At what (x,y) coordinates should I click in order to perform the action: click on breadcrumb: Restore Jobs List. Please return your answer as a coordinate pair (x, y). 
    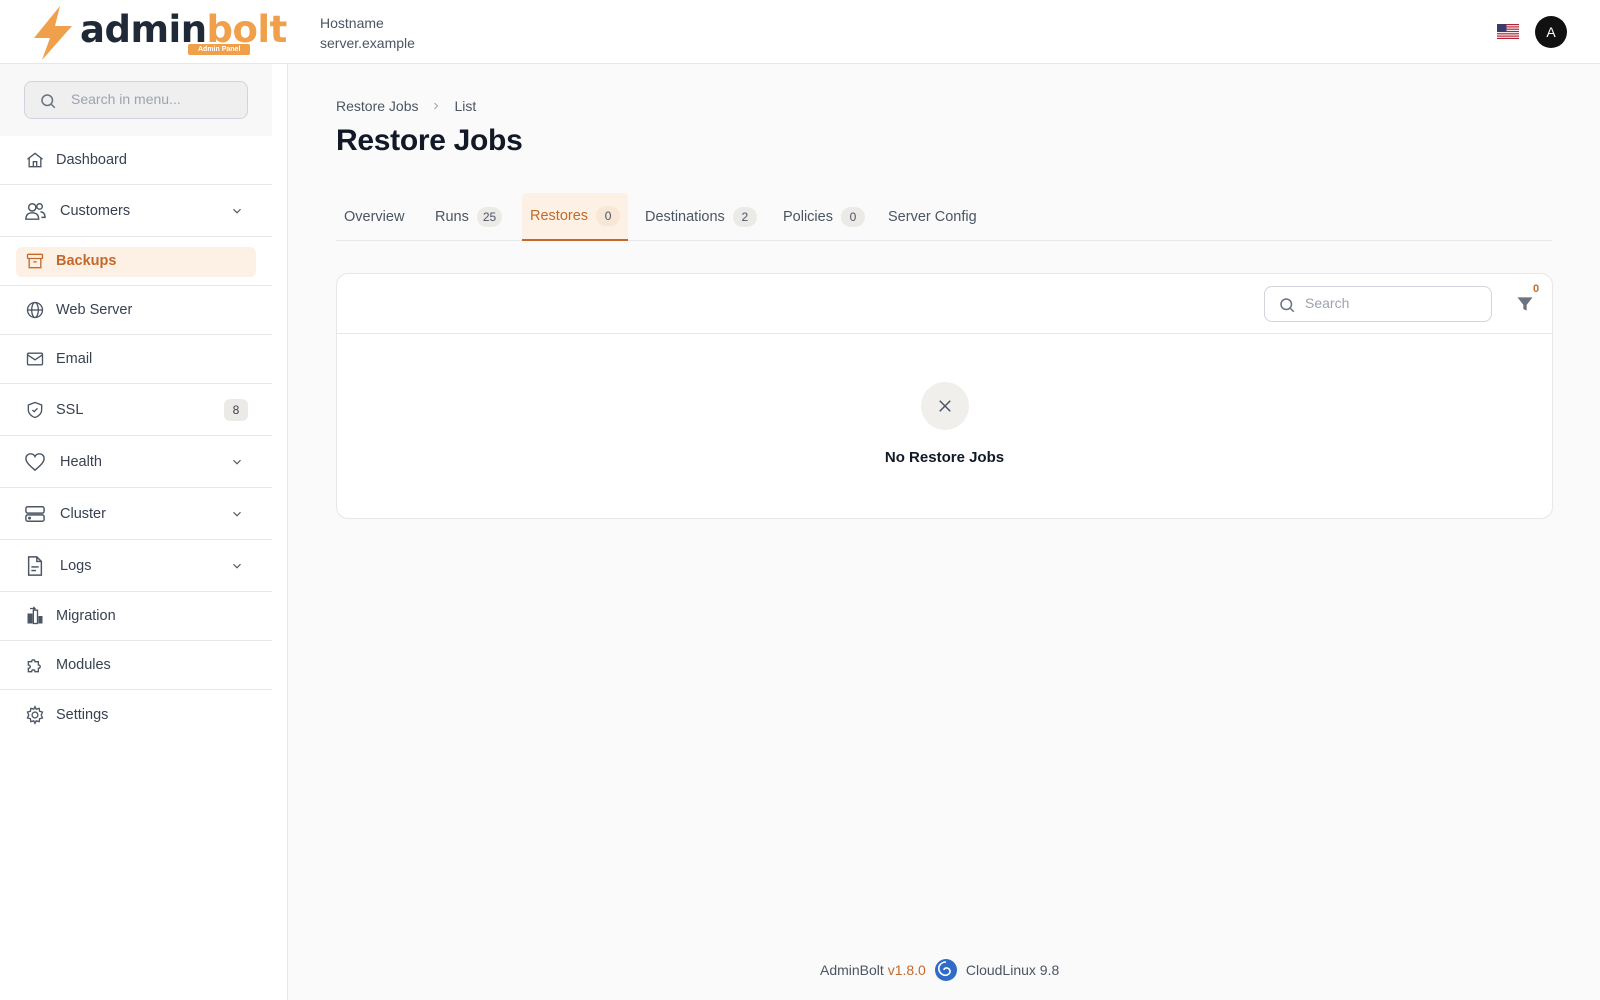
    Looking at the image, I should click on (406, 106).